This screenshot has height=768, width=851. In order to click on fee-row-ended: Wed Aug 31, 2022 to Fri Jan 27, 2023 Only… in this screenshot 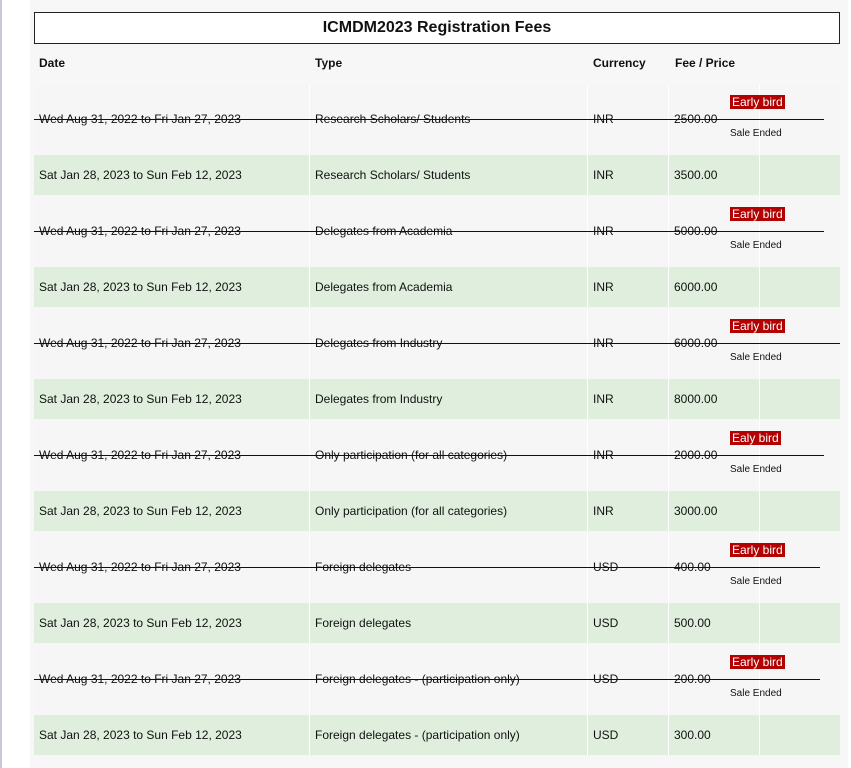, I will do `click(437, 455)`.